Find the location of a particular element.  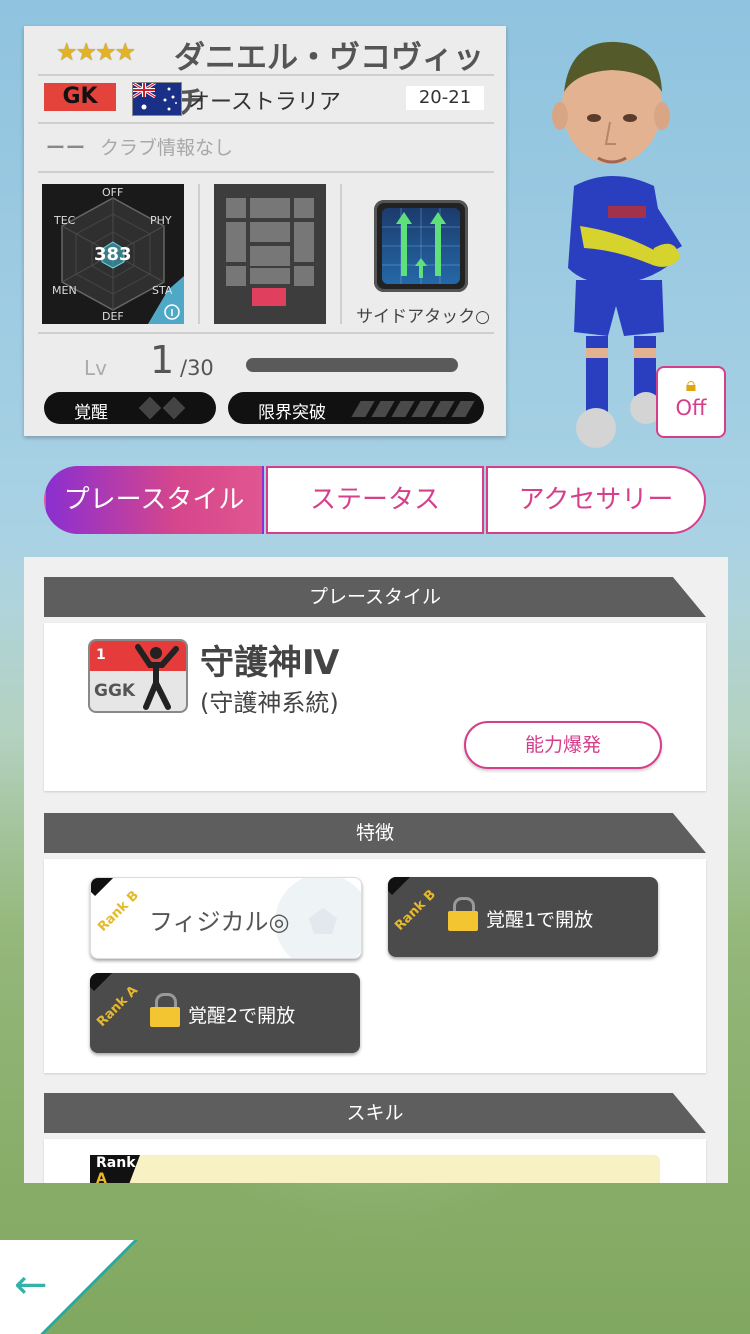

info-icon is located at coordinates (171, 311).